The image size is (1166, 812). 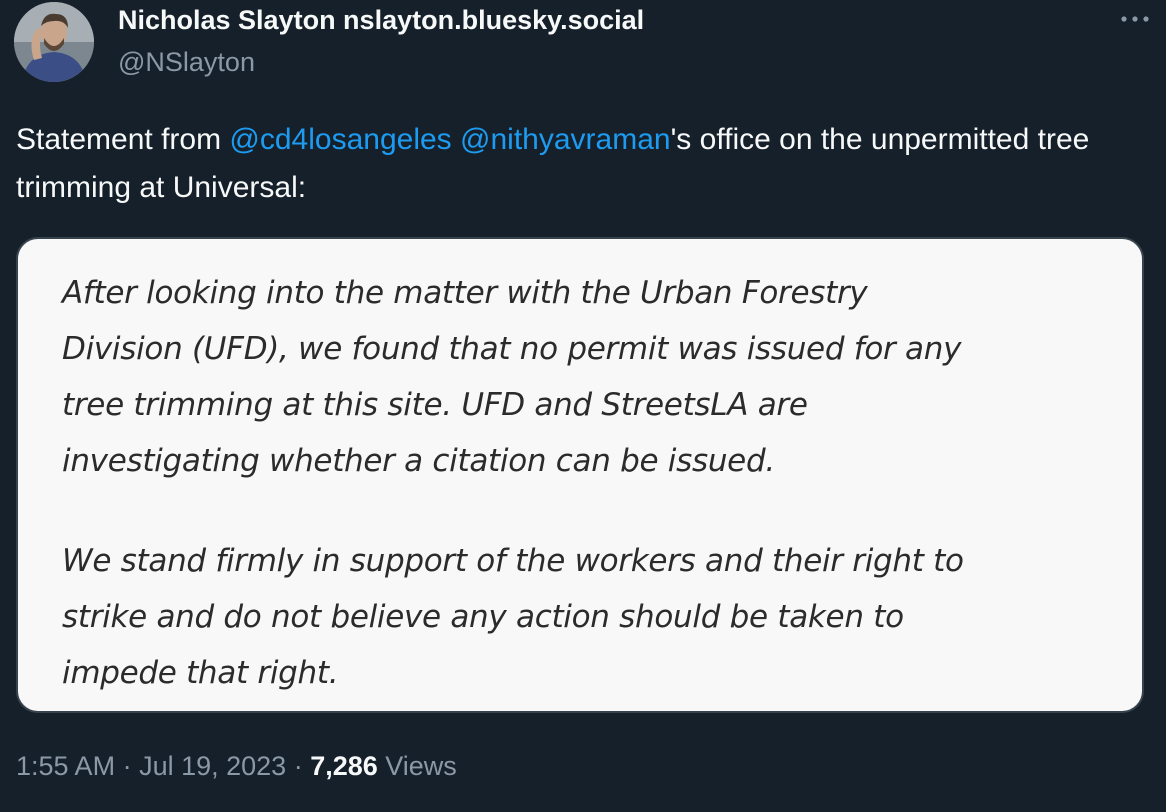 What do you see at coordinates (340, 139) in the screenshot?
I see `mention-cd4losangeles: @cd4losangeles` at bounding box center [340, 139].